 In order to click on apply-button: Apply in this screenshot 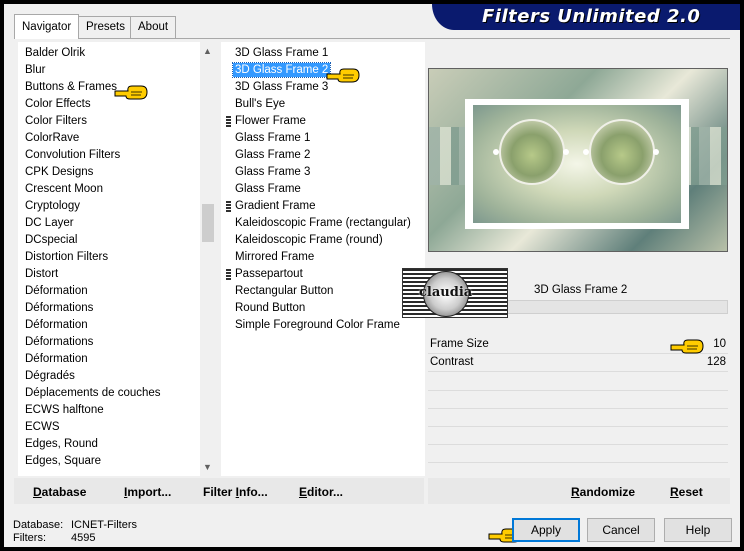, I will do `click(546, 530)`.